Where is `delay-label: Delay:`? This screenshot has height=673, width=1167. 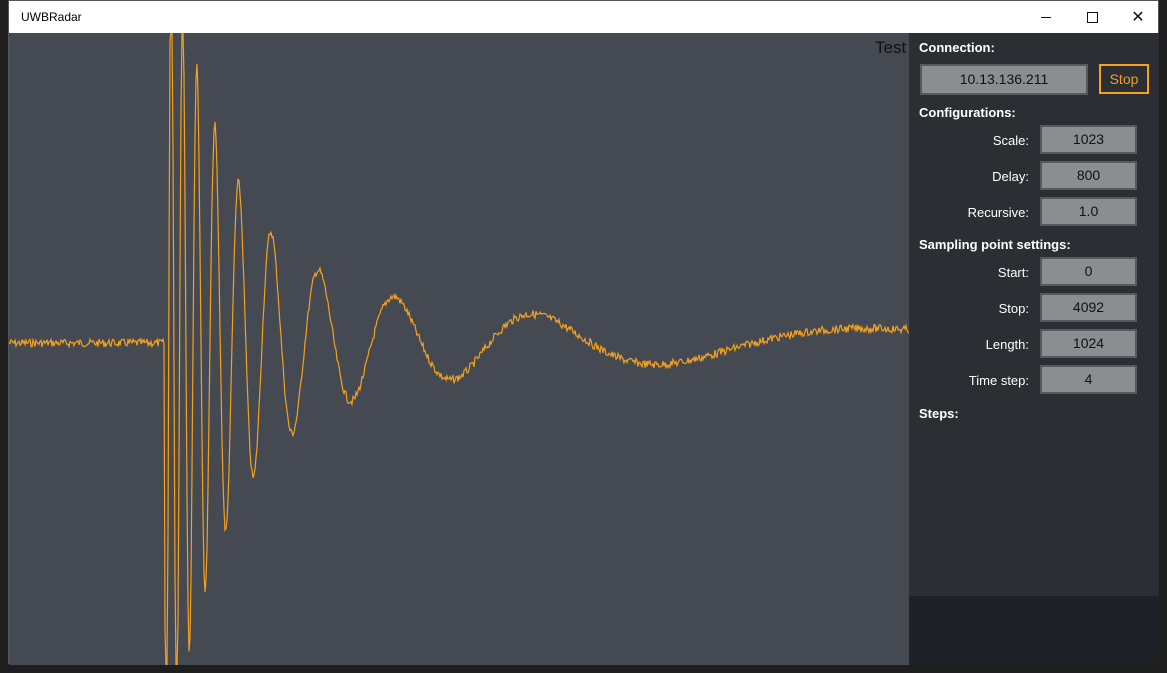
delay-label: Delay: is located at coordinates (1010, 176).